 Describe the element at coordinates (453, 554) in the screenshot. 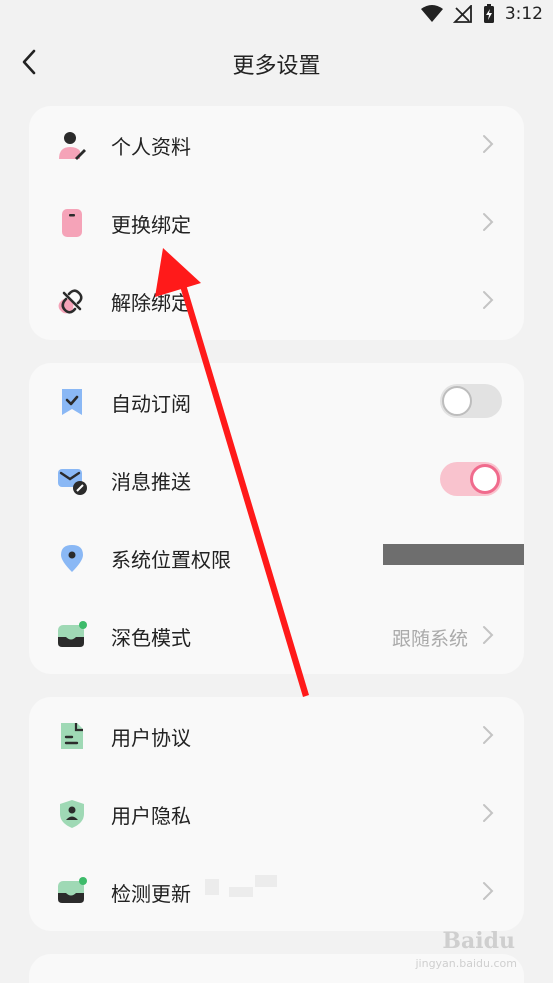

I see `redacted-value` at that location.